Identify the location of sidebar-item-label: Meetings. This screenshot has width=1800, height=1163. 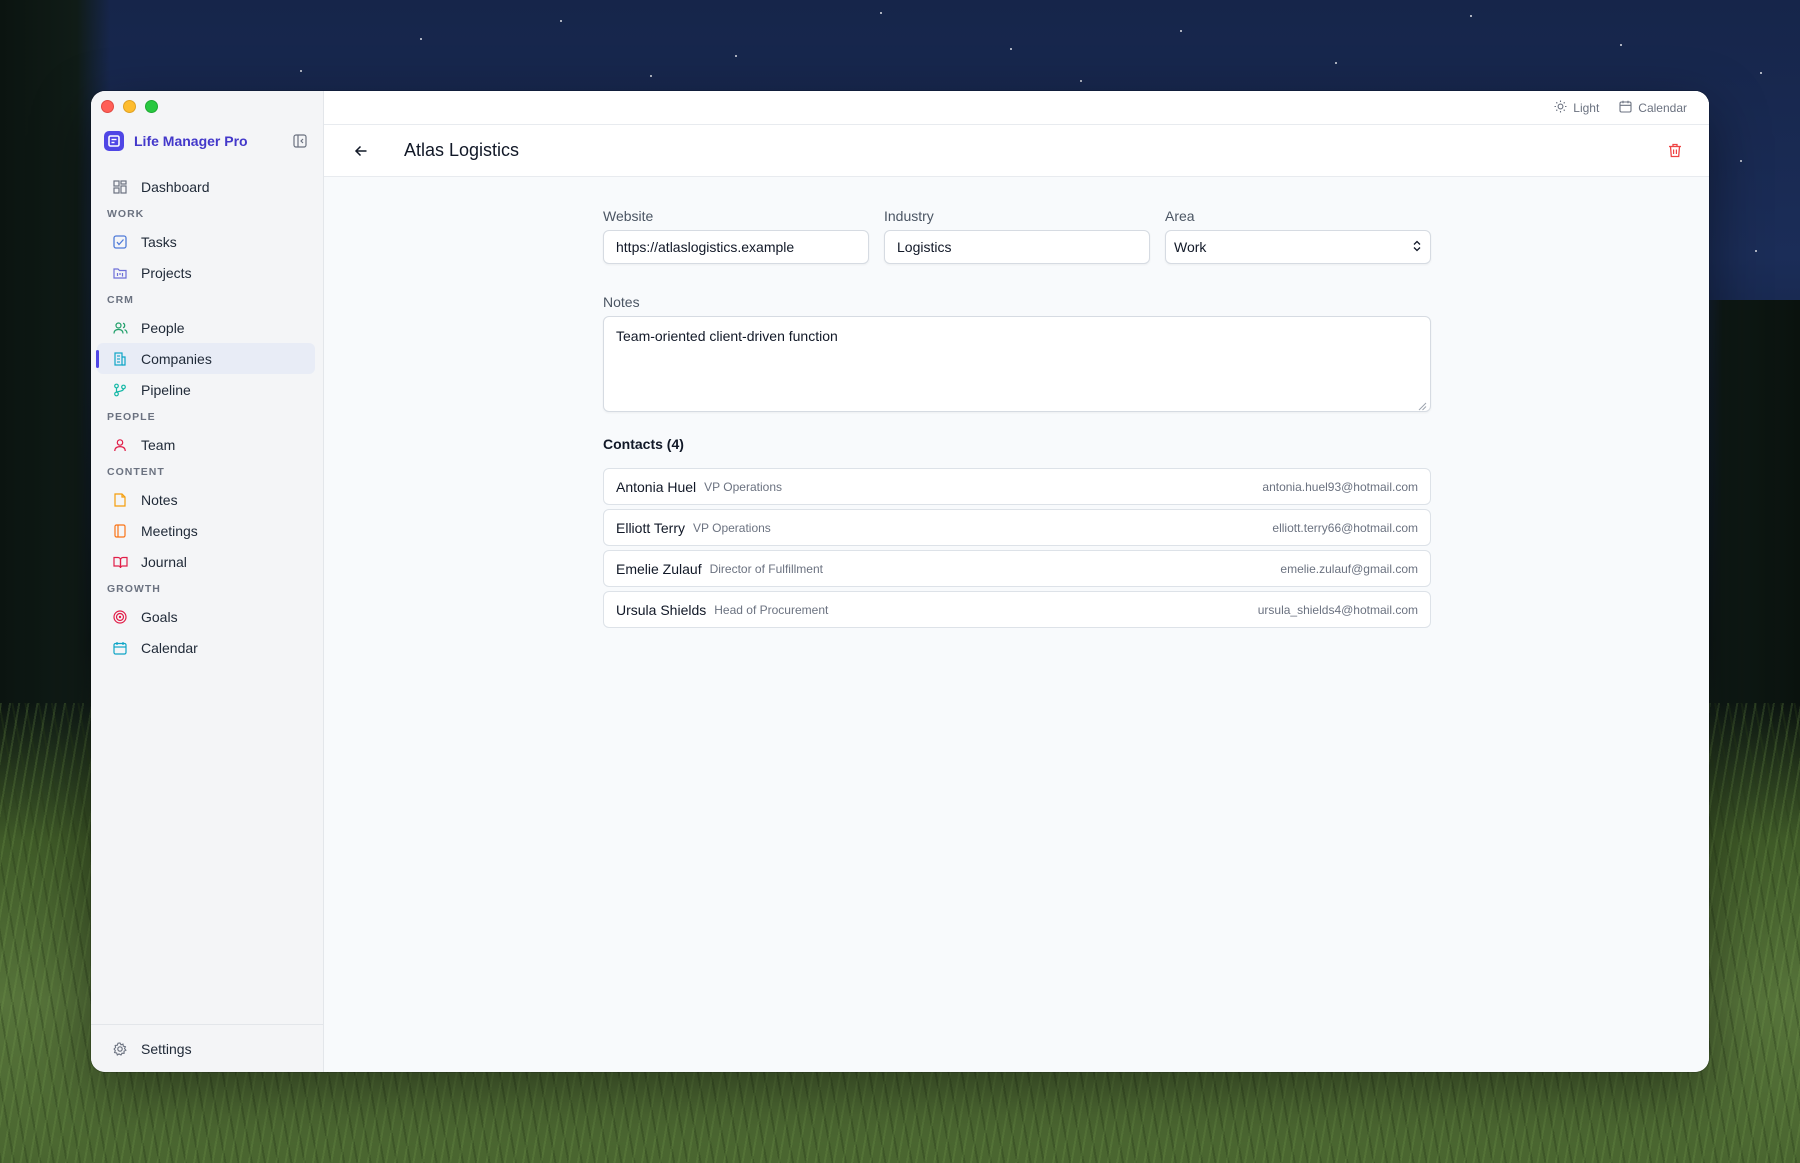
(169, 530).